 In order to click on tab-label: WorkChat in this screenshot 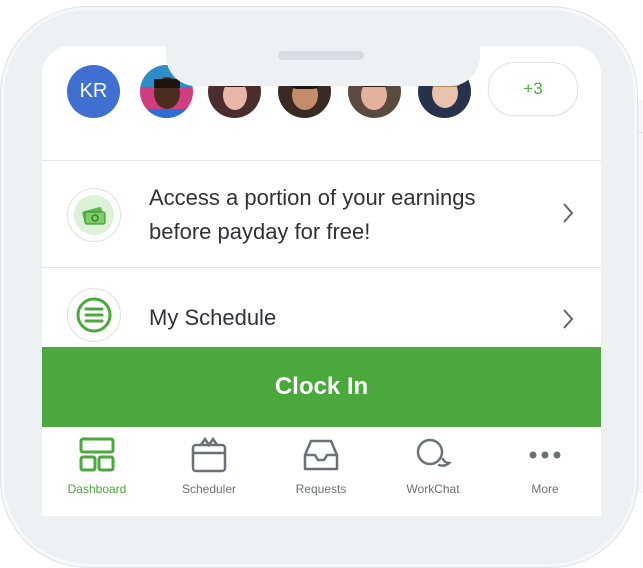, I will do `click(433, 489)`.